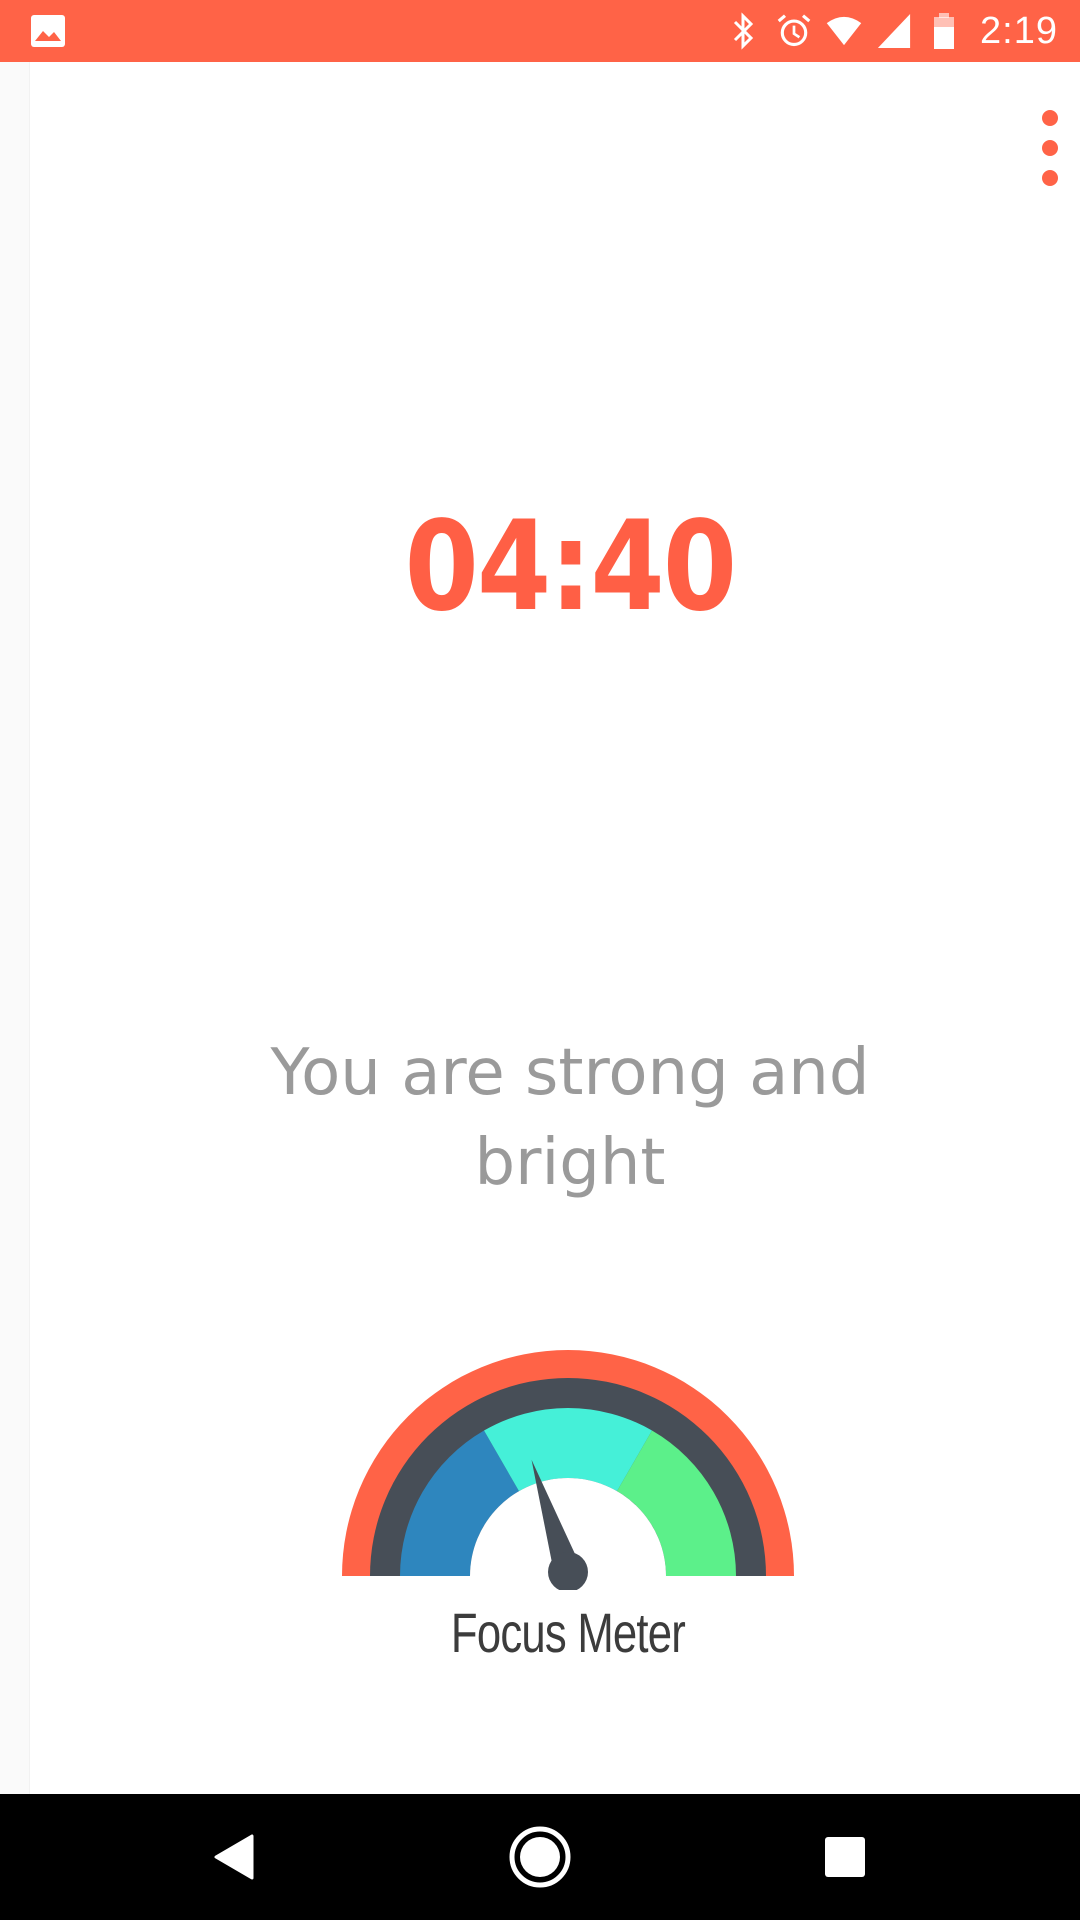 This screenshot has height=1920, width=1080. Describe the element at coordinates (15, 928) in the screenshot. I see `edge-strip` at that location.